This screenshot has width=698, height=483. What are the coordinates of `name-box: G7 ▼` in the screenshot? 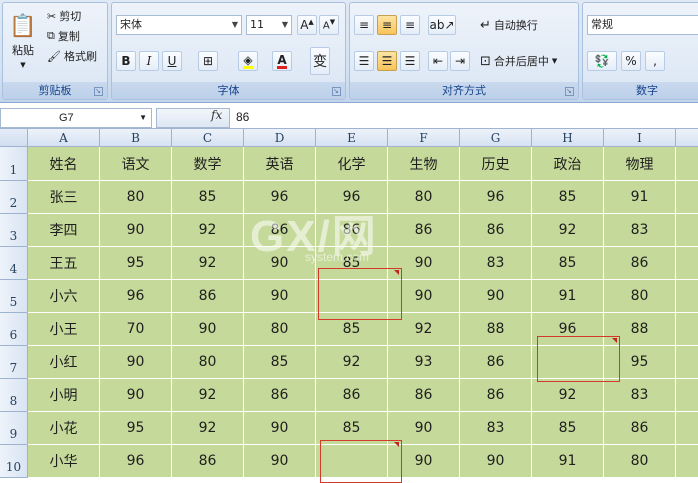 It's located at (76, 118).